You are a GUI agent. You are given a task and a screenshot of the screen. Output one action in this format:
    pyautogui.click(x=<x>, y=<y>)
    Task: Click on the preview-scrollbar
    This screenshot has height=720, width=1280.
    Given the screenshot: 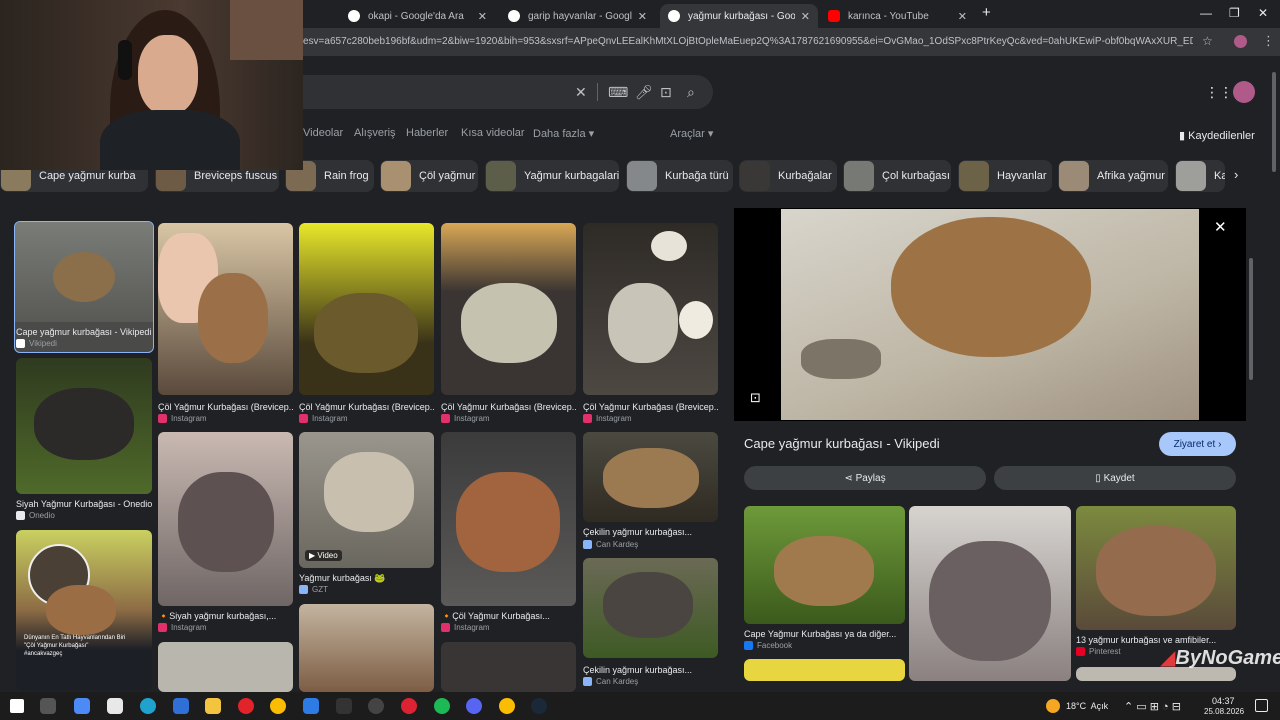 What is the action you would take?
    pyautogui.click(x=1251, y=319)
    